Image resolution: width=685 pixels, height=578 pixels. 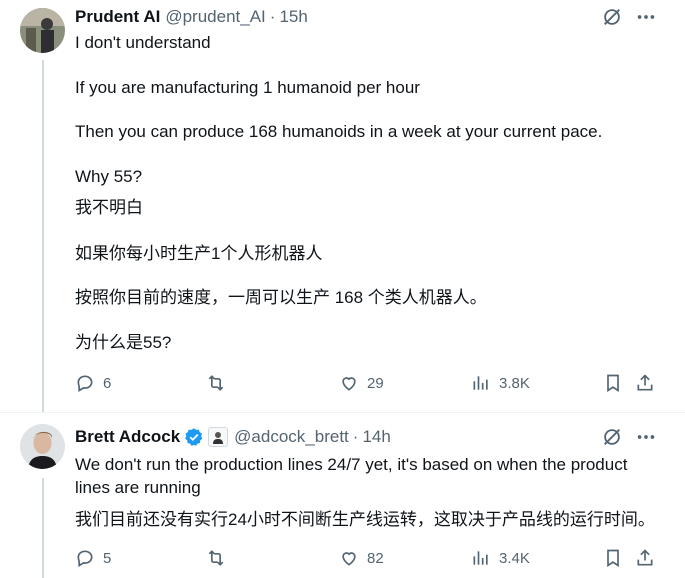 What do you see at coordinates (375, 383) in the screenshot?
I see `like-count: 29` at bounding box center [375, 383].